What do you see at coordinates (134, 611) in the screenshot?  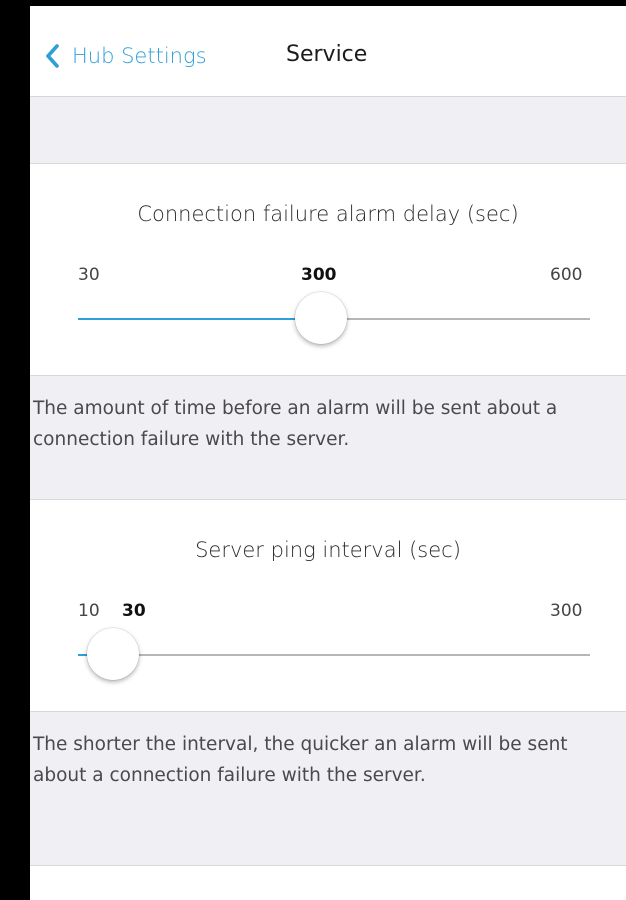 I see `ping-interval-value-label: 30` at bounding box center [134, 611].